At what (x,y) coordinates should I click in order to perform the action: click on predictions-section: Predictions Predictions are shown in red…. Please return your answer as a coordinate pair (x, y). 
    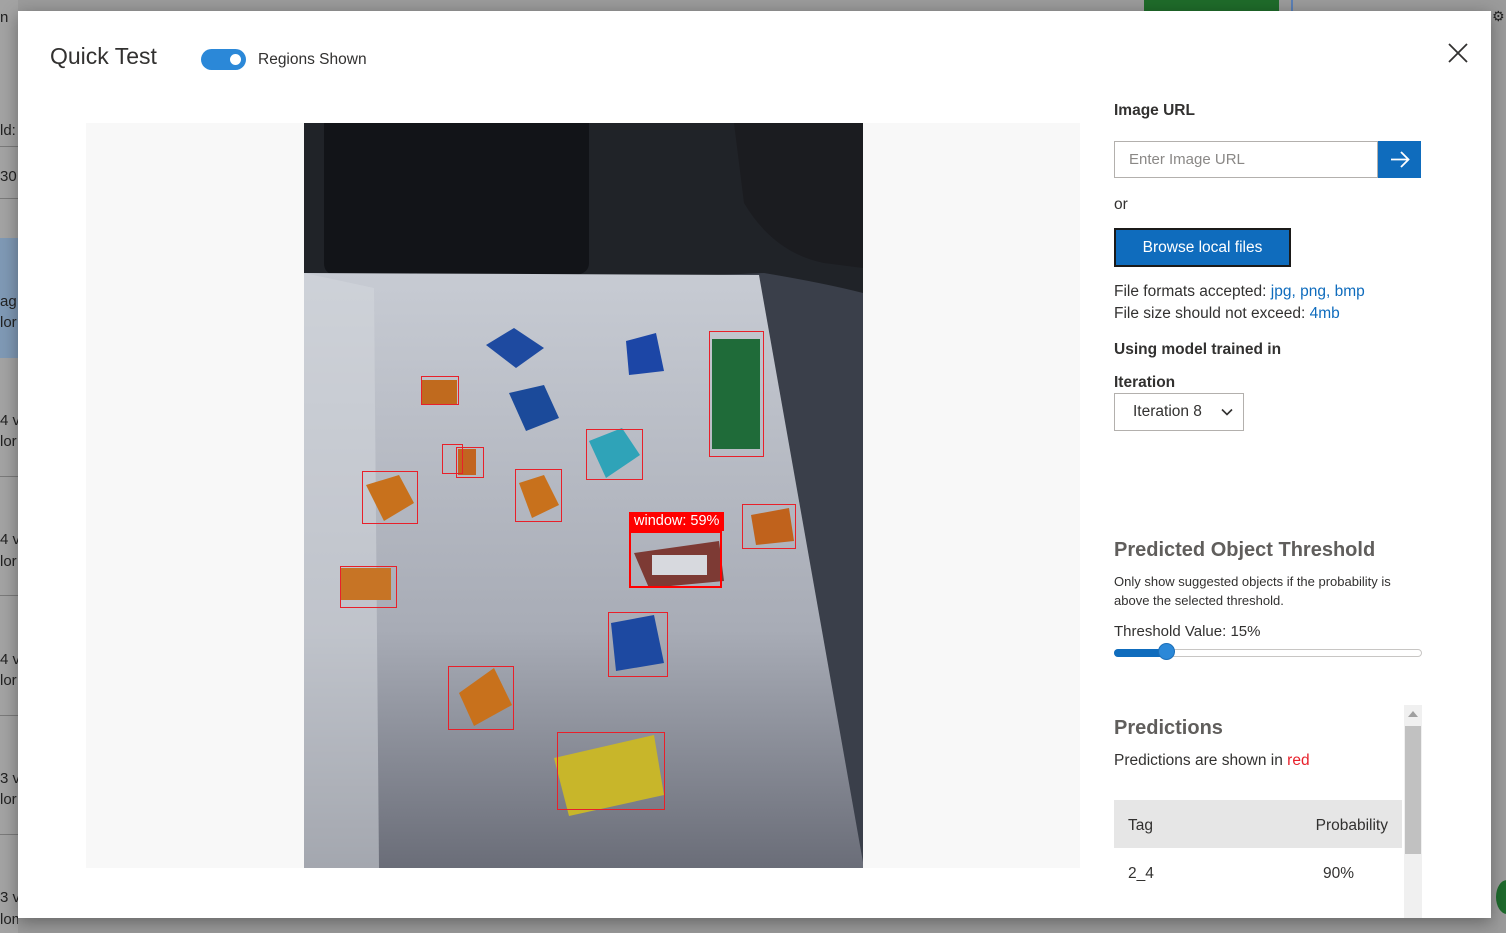
    Looking at the image, I should click on (1268, 811).